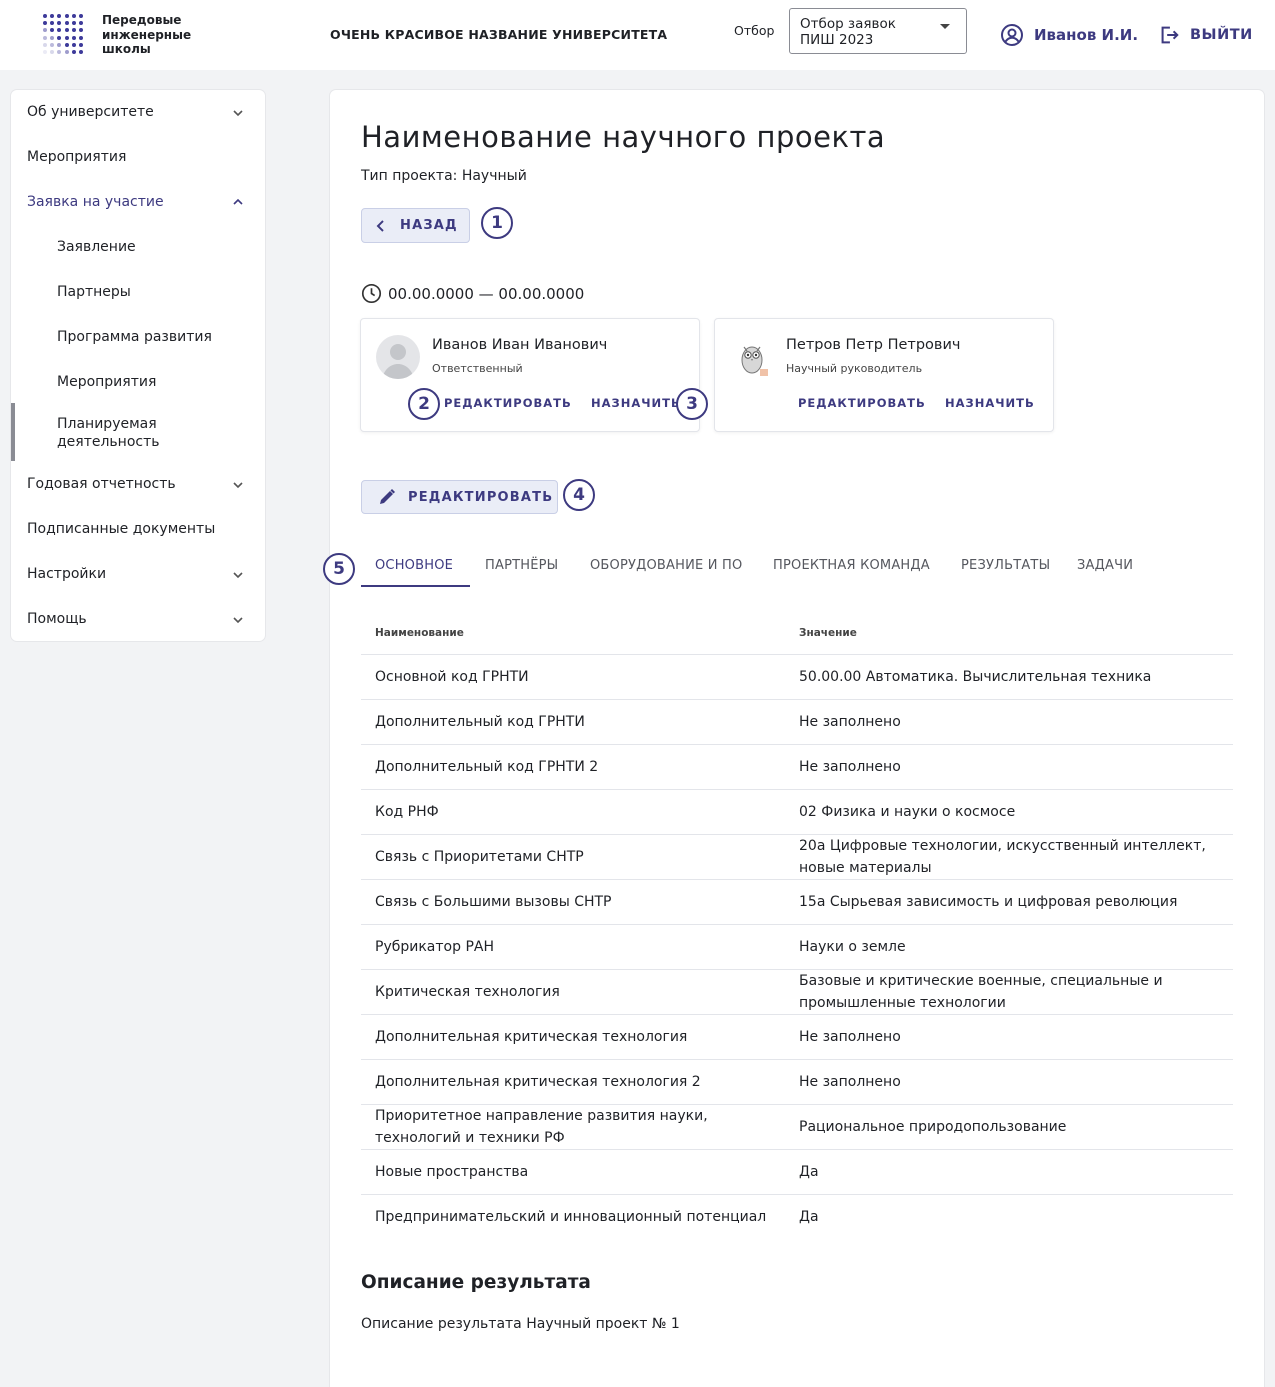  What do you see at coordinates (854, 368) in the screenshot?
I see `person-role: Научный руководитель` at bounding box center [854, 368].